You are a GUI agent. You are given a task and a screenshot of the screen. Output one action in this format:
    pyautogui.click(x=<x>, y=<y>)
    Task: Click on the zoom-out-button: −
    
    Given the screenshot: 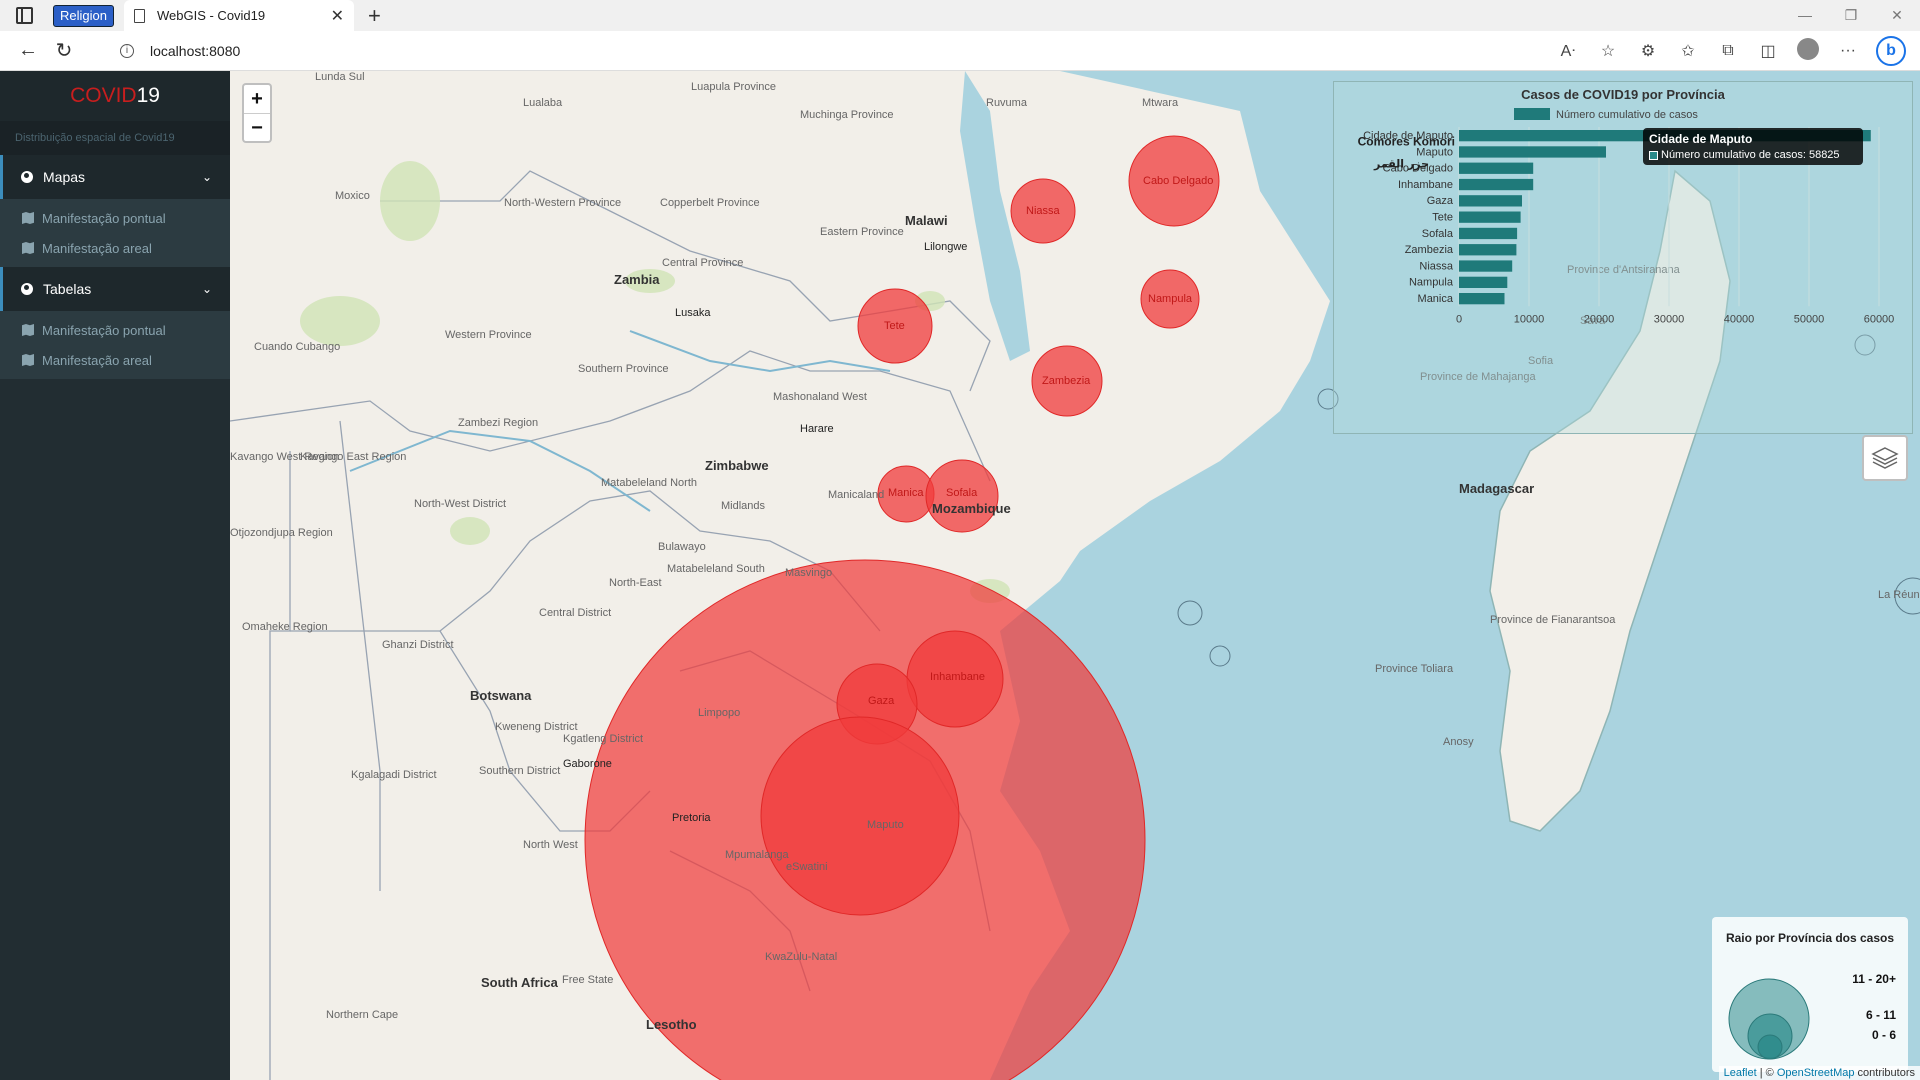 What is the action you would take?
    pyautogui.click(x=257, y=127)
    